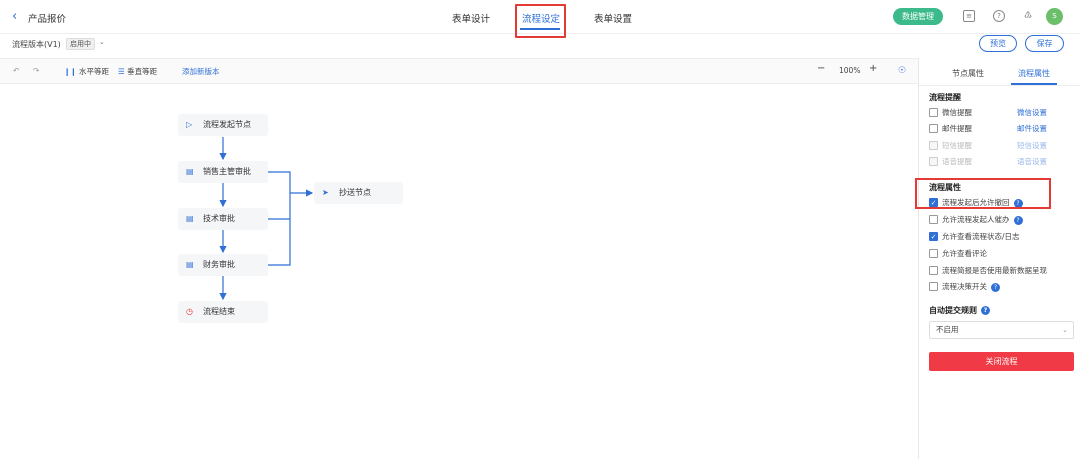  Describe the element at coordinates (19, 17) in the screenshot. I see `back-chevron-icon: ‹` at that location.